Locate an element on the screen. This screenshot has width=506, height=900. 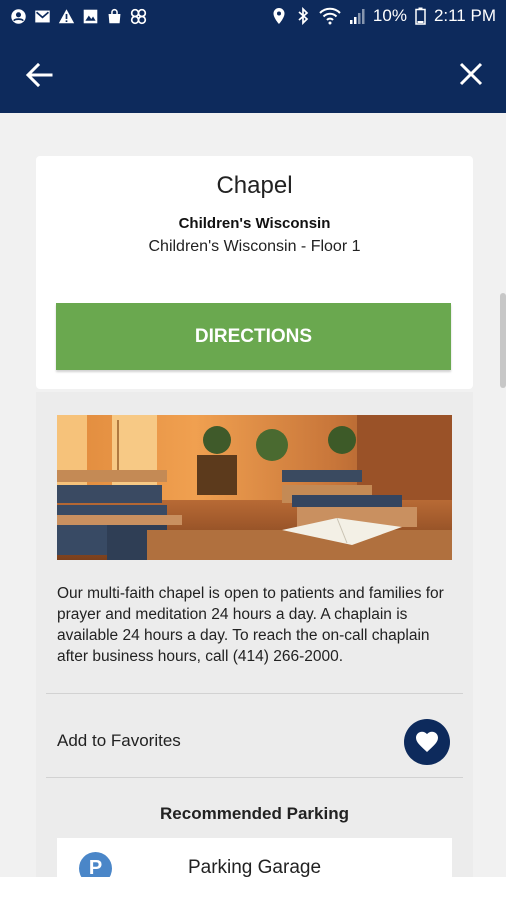
bluetooth-icon is located at coordinates (303, 16).